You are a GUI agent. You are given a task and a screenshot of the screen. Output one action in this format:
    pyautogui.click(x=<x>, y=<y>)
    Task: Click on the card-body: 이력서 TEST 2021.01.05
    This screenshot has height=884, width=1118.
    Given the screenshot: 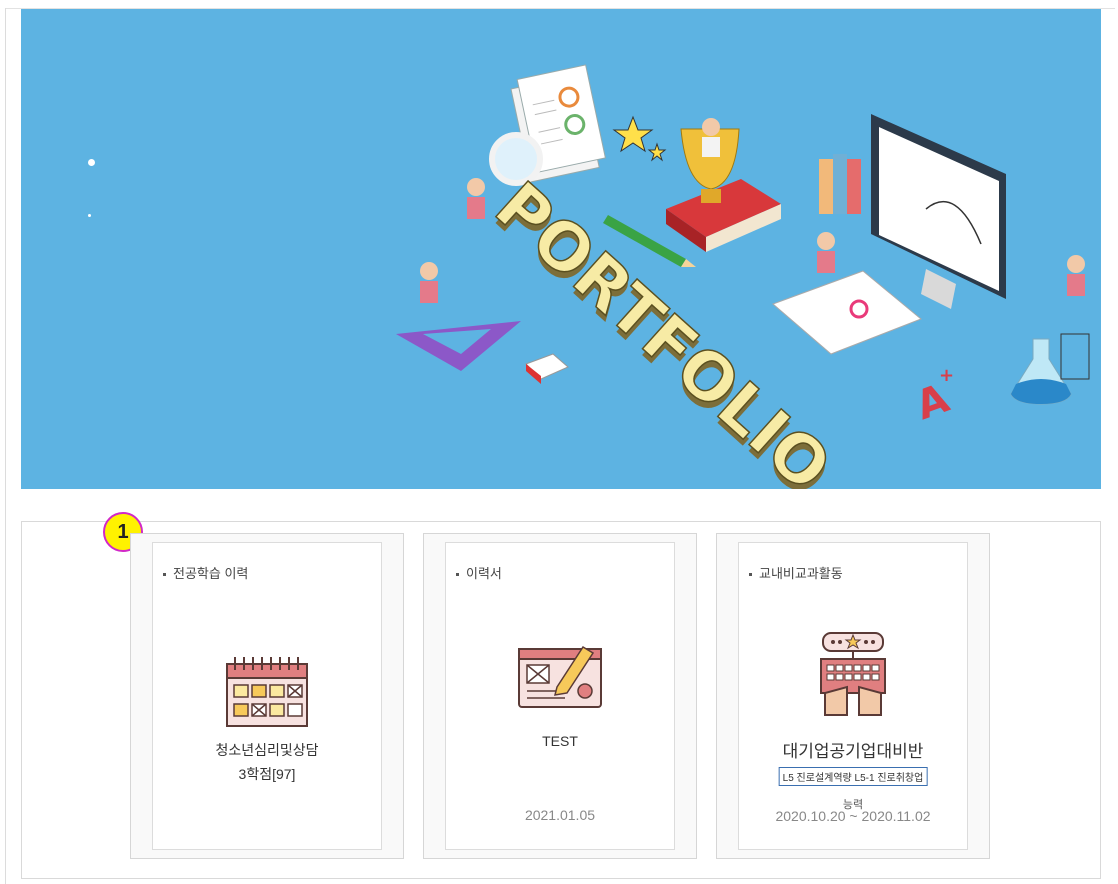 What is the action you would take?
    pyautogui.click(x=560, y=696)
    